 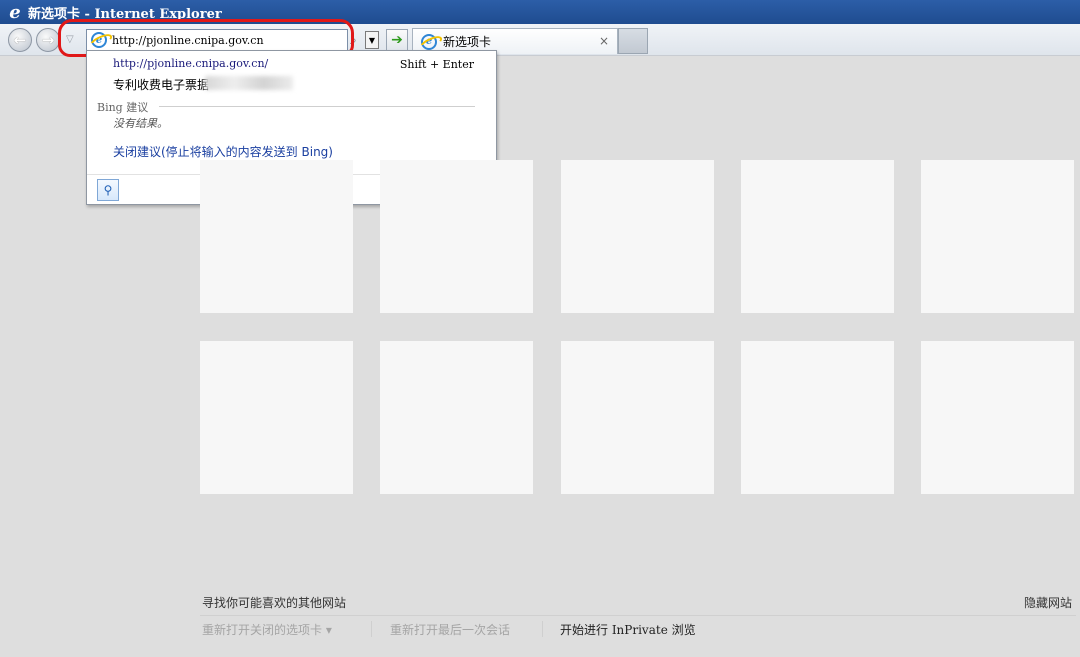 I want to click on blurred-text, so click(x=249, y=83).